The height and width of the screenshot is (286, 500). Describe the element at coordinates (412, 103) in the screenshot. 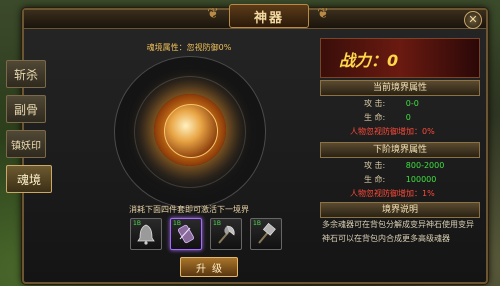

I see `current-attack-value: 0-0` at that location.